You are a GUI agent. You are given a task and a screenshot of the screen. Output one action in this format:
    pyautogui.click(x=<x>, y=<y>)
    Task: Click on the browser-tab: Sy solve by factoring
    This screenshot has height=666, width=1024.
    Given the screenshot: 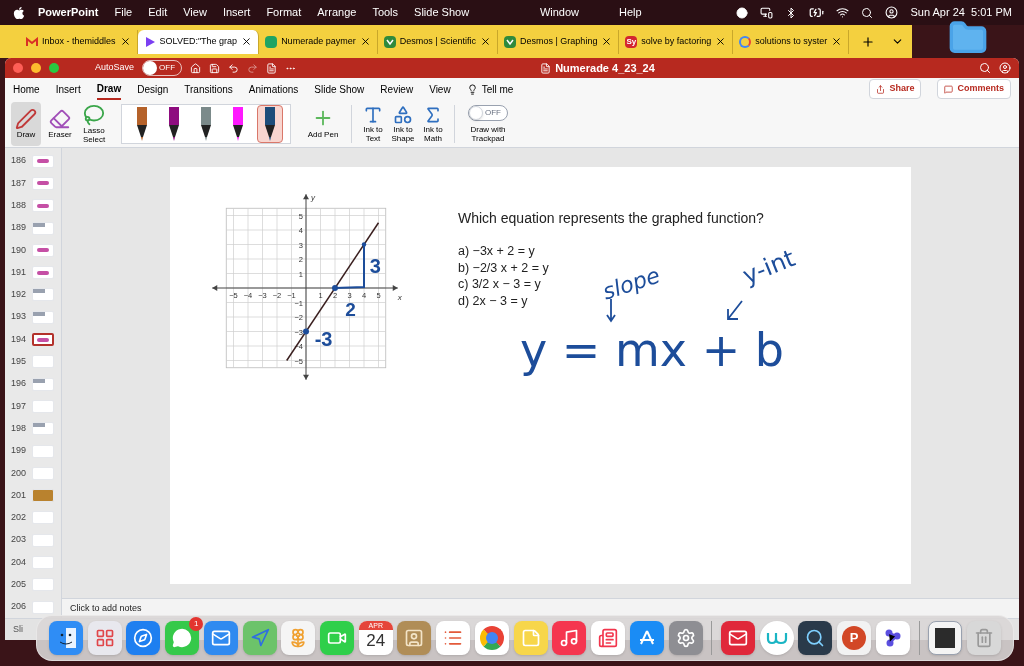 What is the action you would take?
    pyautogui.click(x=676, y=41)
    